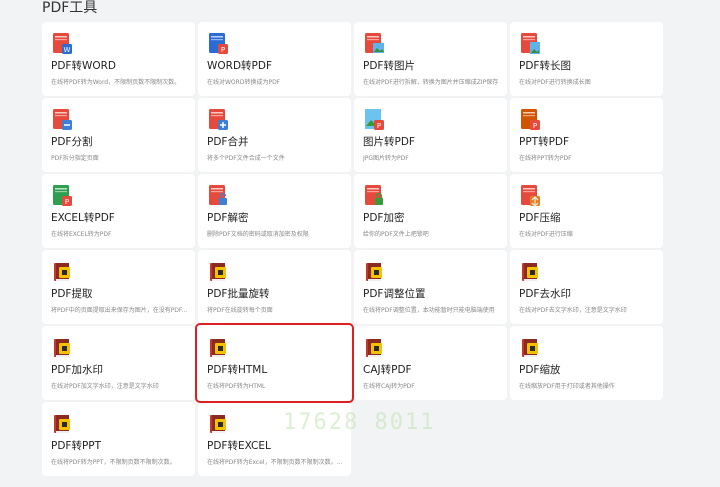 Image resolution: width=720 pixels, height=487 pixels. Describe the element at coordinates (237, 370) in the screenshot. I see `tool-card-title: PDF转HTML` at that location.